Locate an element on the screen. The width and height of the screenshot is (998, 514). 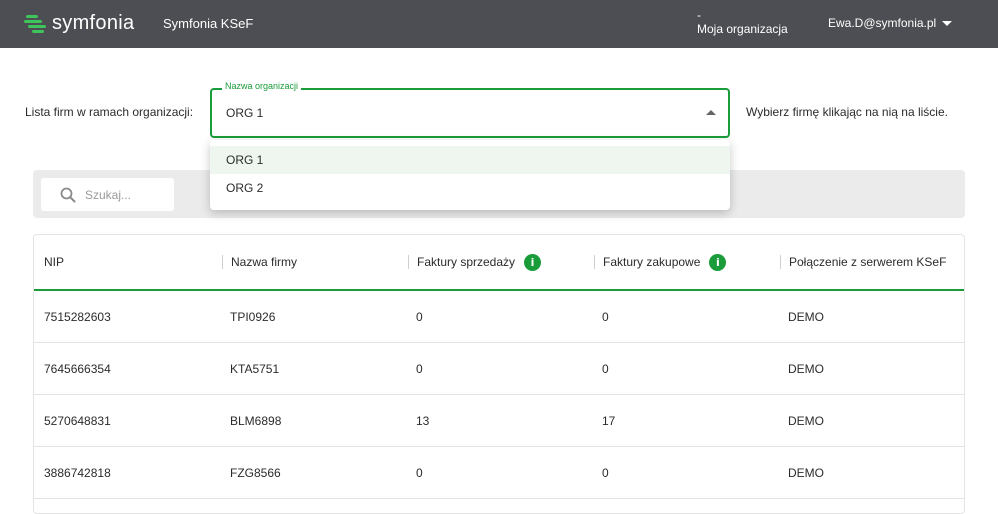
user-email: Ewa.D@symfonia.pl is located at coordinates (882, 23).